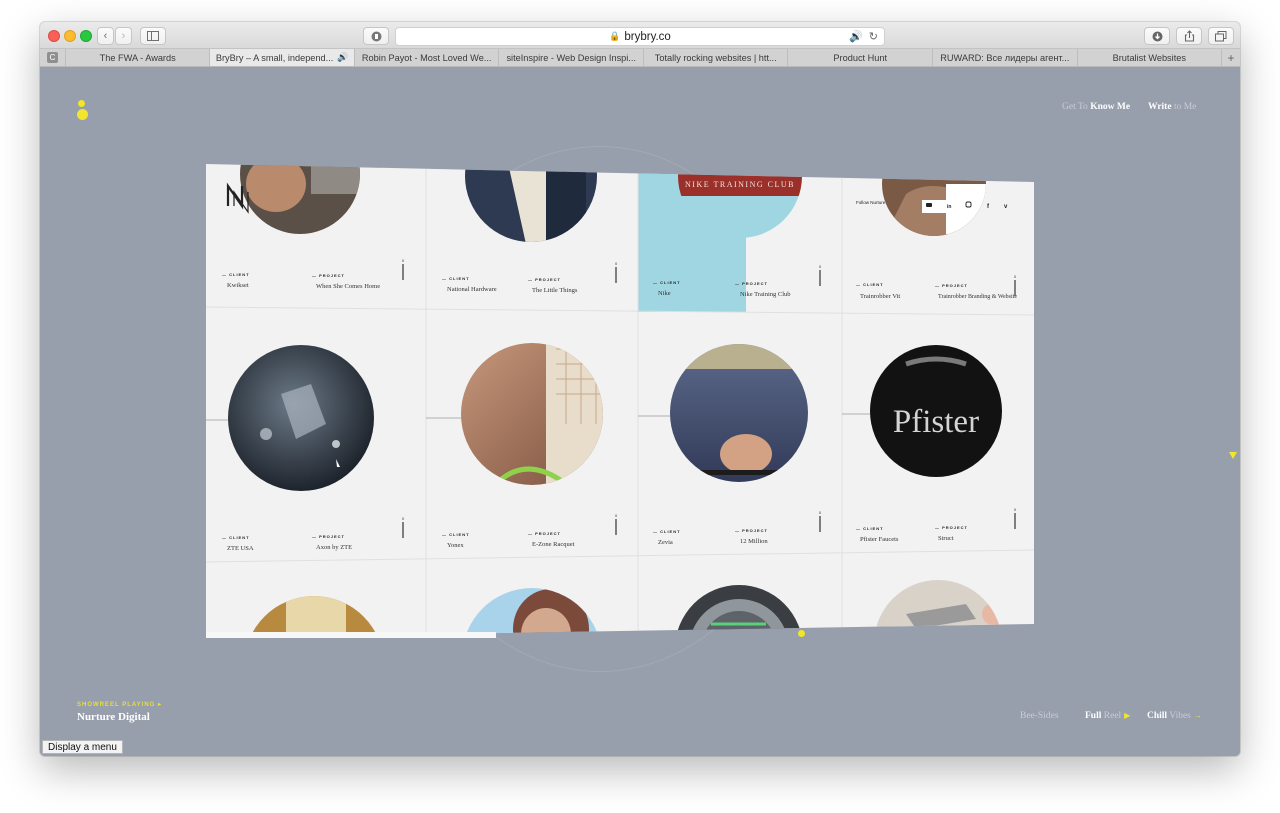  I want to click on arrow-right-icon: →, so click(1197, 715).